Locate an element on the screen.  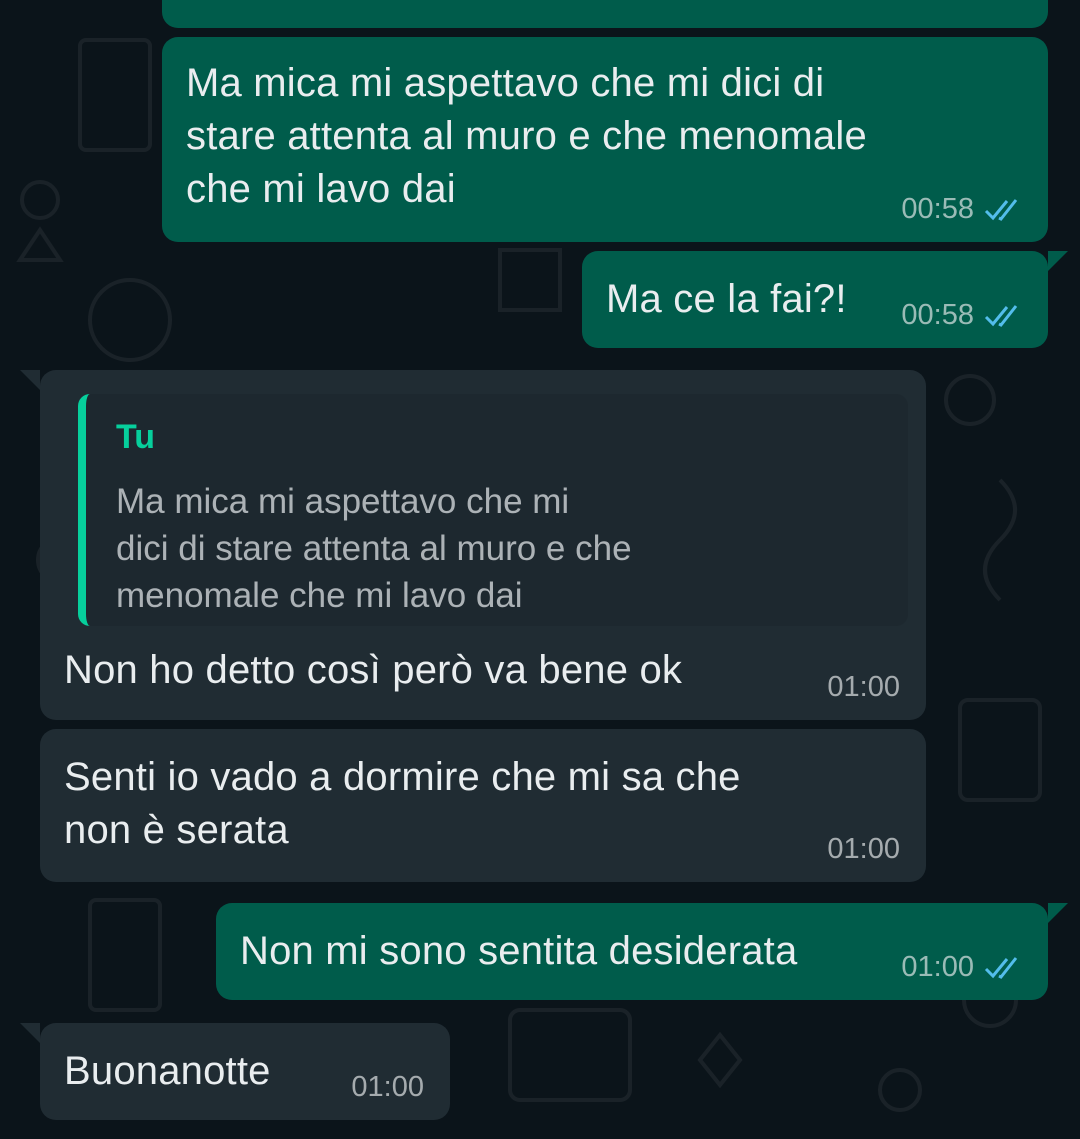
message-bubble-outgoing: Ma ce la fai?! 00:58 is located at coordinates (825, 299).